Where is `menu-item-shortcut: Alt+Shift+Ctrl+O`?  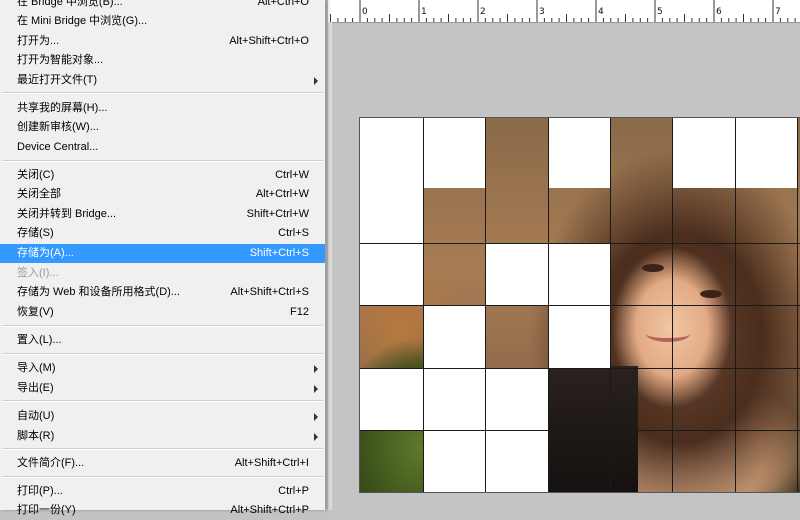 menu-item-shortcut: Alt+Shift+Ctrl+O is located at coordinates (269, 41).